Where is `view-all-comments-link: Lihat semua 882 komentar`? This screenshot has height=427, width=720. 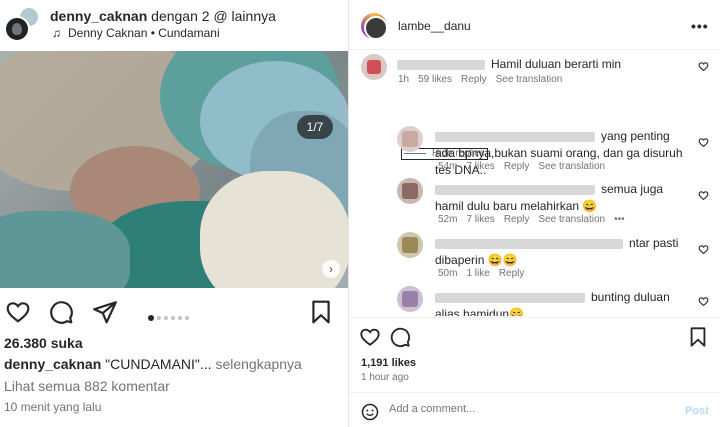 view-all-comments-link: Lihat semua 882 komentar is located at coordinates (87, 386).